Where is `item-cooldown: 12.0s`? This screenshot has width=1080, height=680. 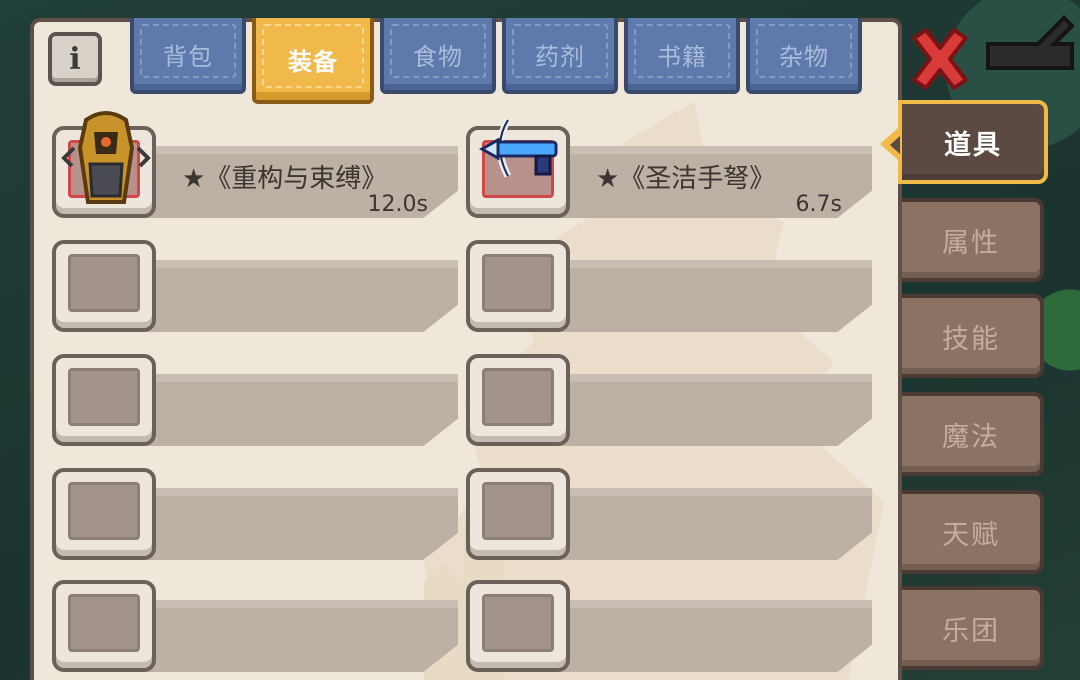 item-cooldown: 12.0s is located at coordinates (397, 204).